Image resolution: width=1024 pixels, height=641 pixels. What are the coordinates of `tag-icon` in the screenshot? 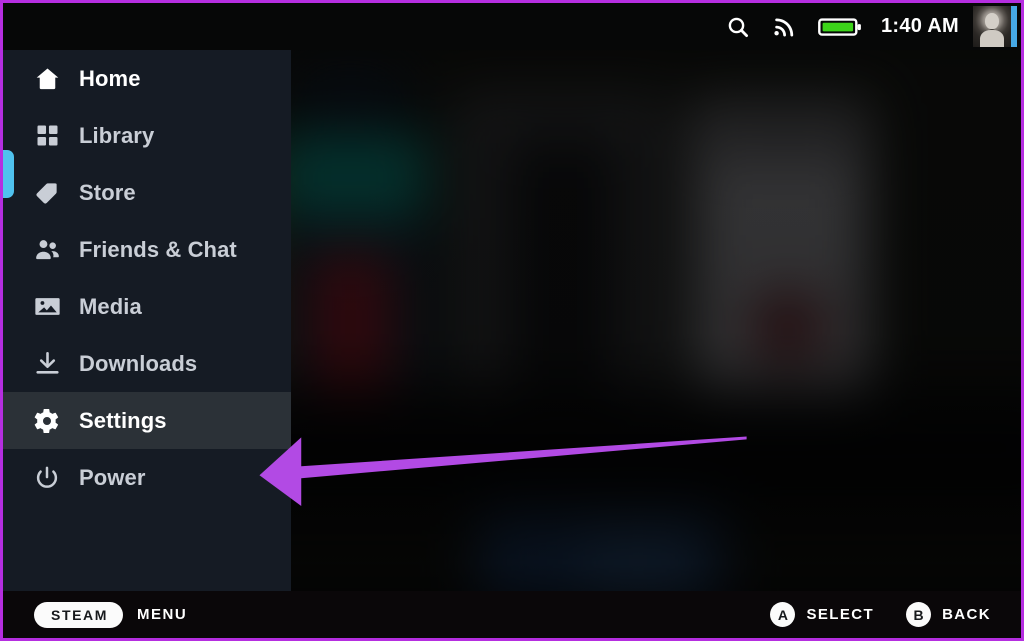 It's located at (47, 193).